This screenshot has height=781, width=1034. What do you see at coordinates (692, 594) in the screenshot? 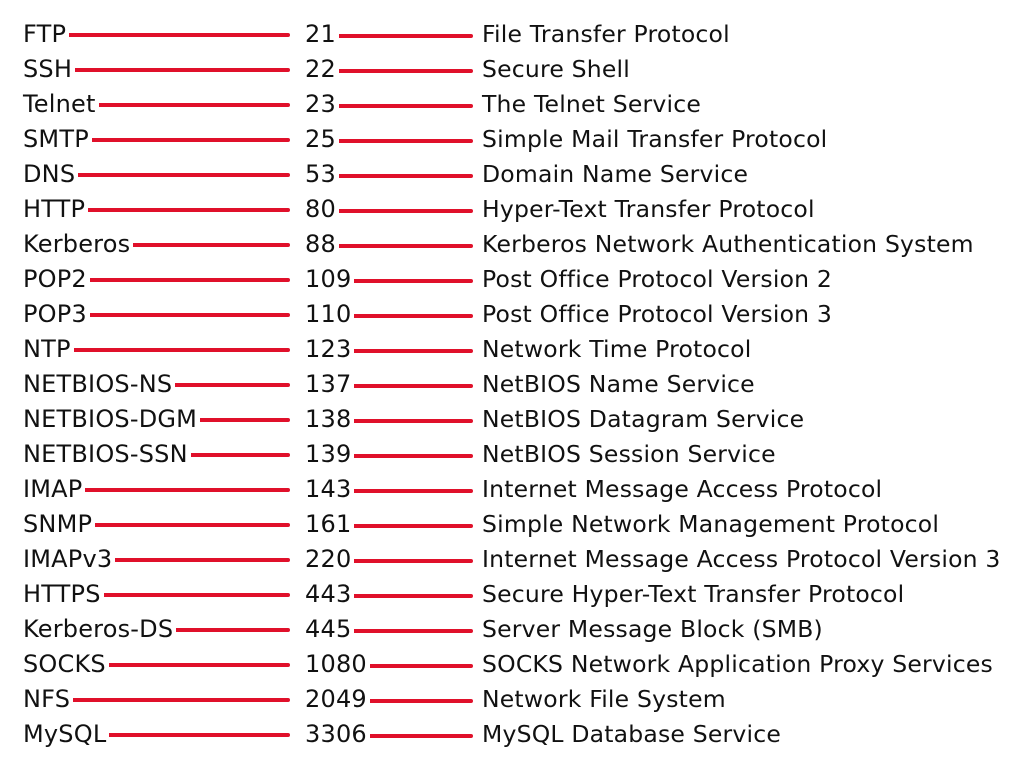
I see `service-description: Secure Hyper-Text Transfer Protocol` at bounding box center [692, 594].